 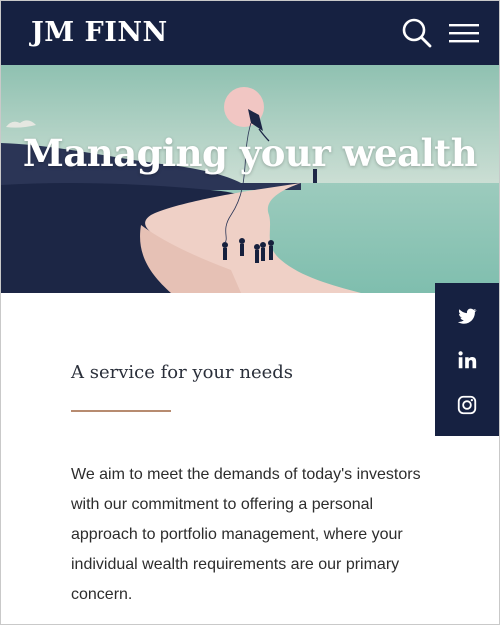 I want to click on social-links-panel, so click(x=467, y=359).